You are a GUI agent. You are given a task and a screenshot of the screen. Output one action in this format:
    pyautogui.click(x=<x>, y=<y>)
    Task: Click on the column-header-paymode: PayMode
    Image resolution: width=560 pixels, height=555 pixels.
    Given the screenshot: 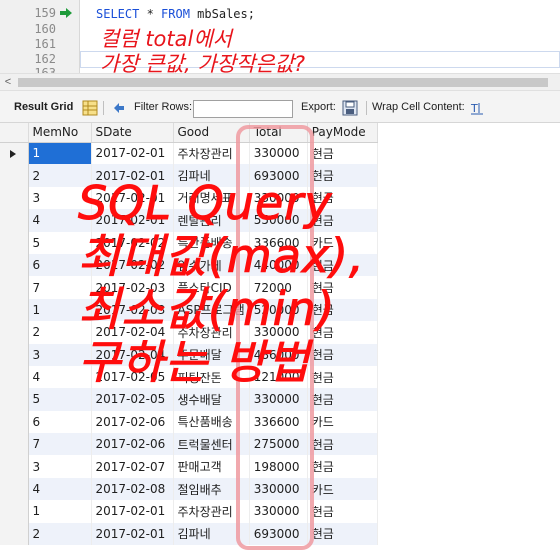 What is the action you would take?
    pyautogui.click(x=342, y=133)
    